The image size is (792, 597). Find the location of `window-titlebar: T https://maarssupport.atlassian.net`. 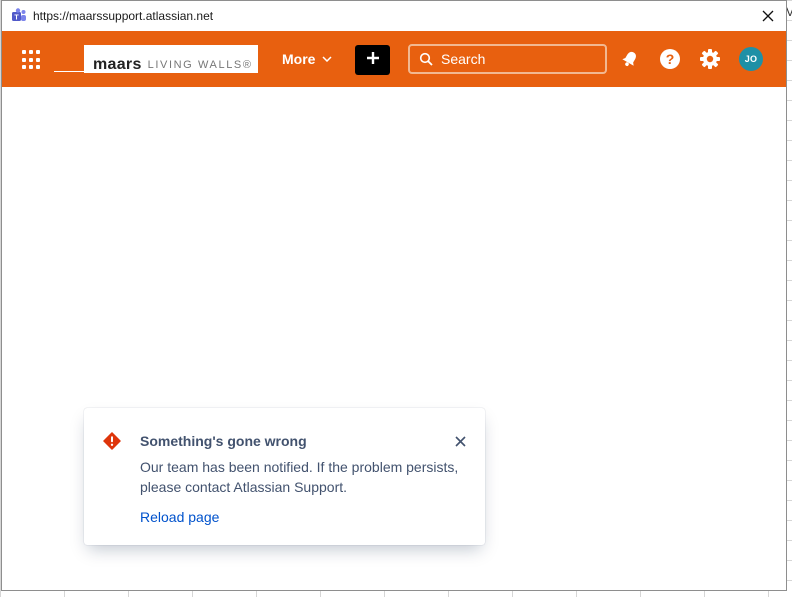

window-titlebar: T https://maarssupport.atlassian.net is located at coordinates (394, 16).